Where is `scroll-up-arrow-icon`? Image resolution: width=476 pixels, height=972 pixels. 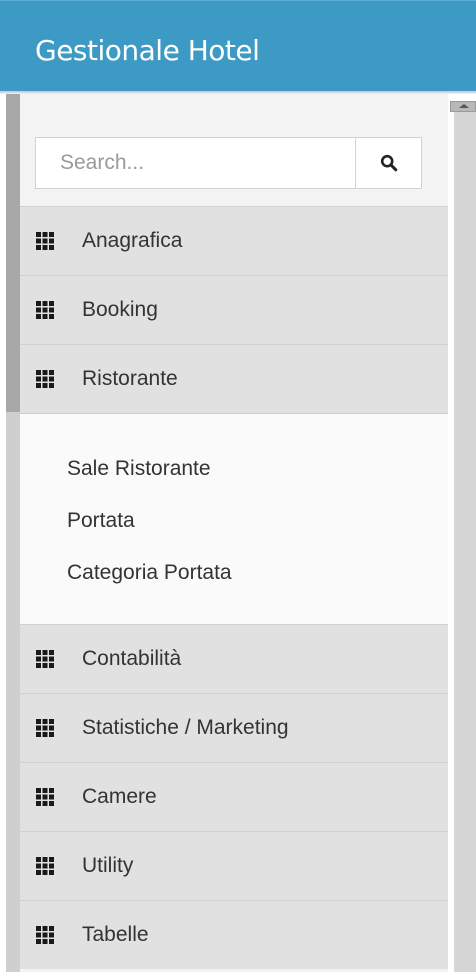 scroll-up-arrow-icon is located at coordinates (463, 106).